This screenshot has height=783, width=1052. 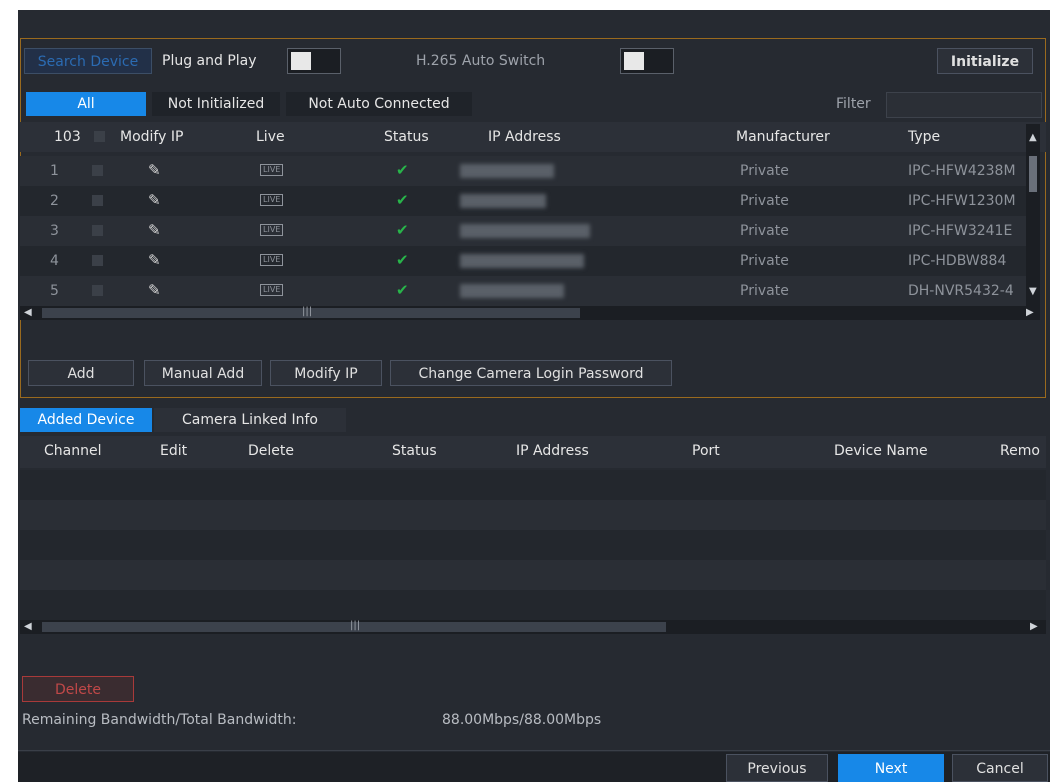 What do you see at coordinates (1033, 220) in the screenshot?
I see `device-table-vertical-scrollbar: ▲ ▼` at bounding box center [1033, 220].